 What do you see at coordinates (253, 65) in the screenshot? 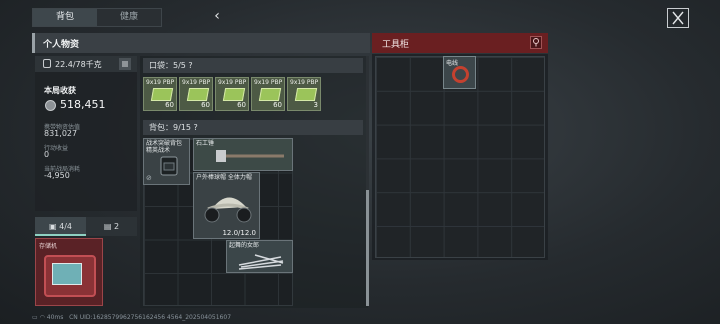
I see `pocket-header: 口袋：5/5 ?` at bounding box center [253, 65].